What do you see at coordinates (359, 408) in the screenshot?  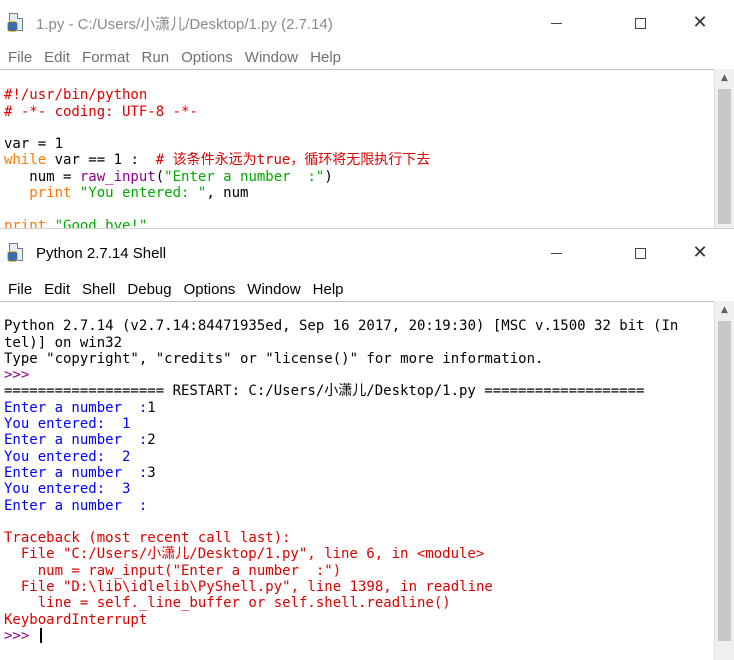 I see `shell-output-line: Enter a number :1` at bounding box center [359, 408].